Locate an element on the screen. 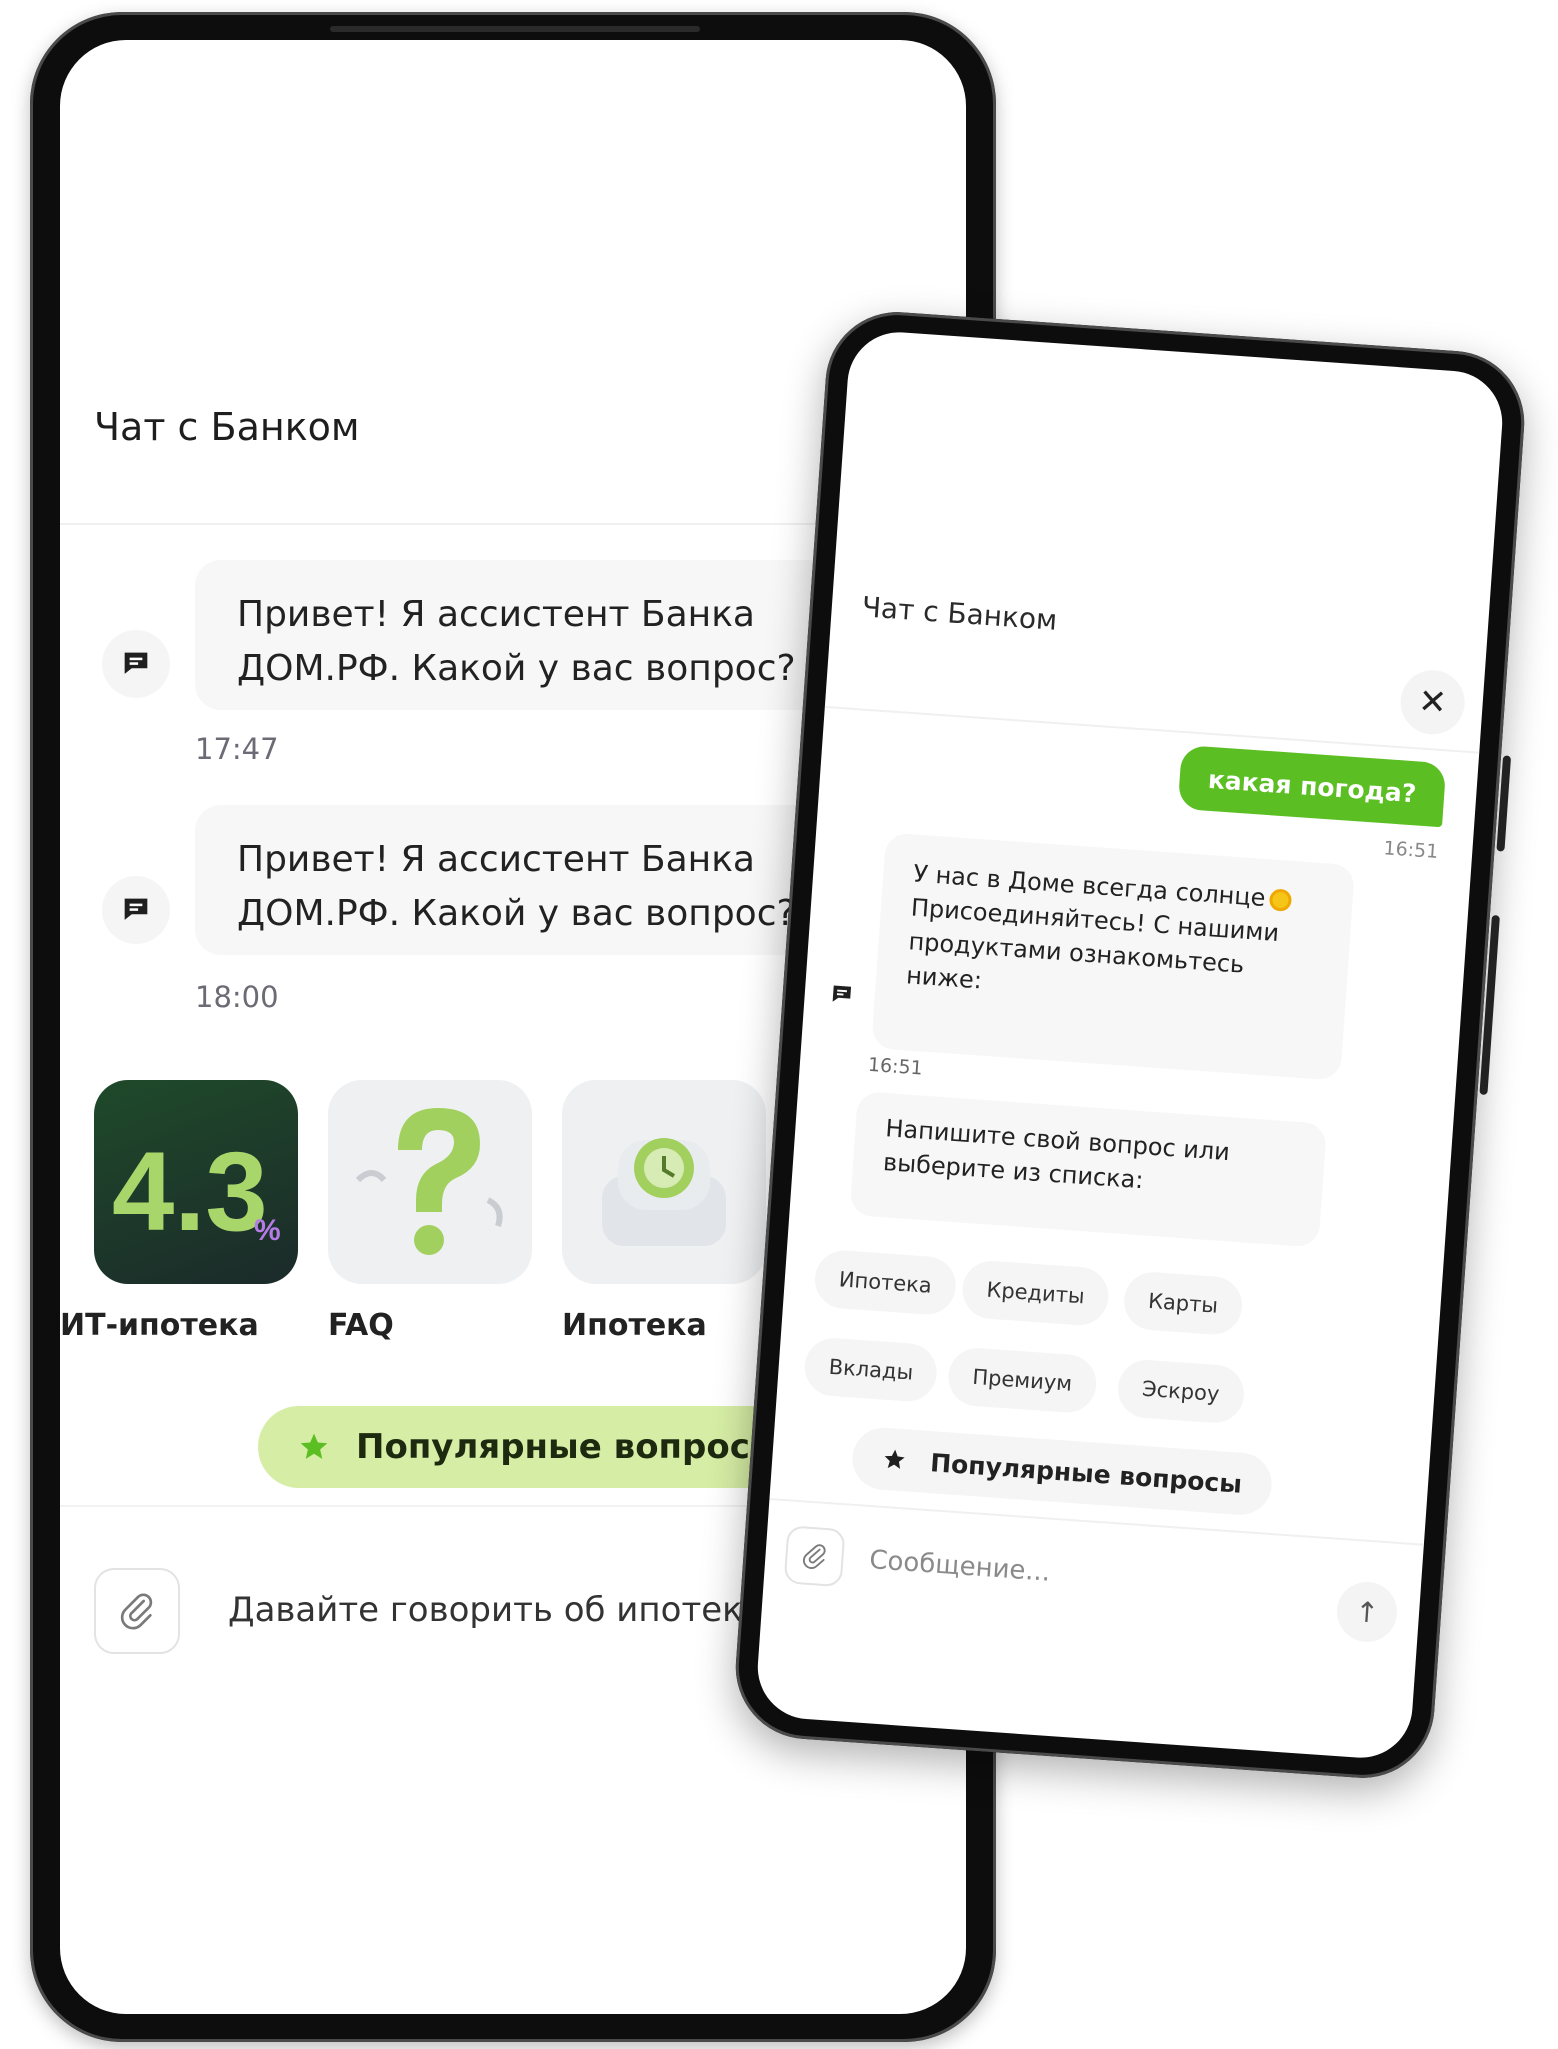 The width and height of the screenshot is (1558, 2049). user-message-bubble: какая погода? is located at coordinates (1312, 786).